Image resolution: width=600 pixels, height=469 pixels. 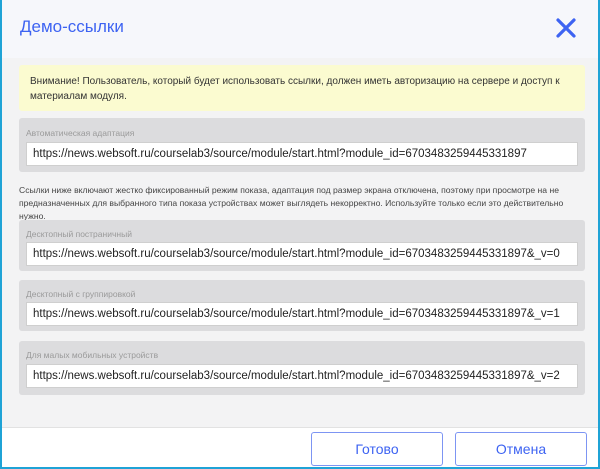 I want to click on desktop-grouped-label: Десктопный с группировкой, so click(x=81, y=294).